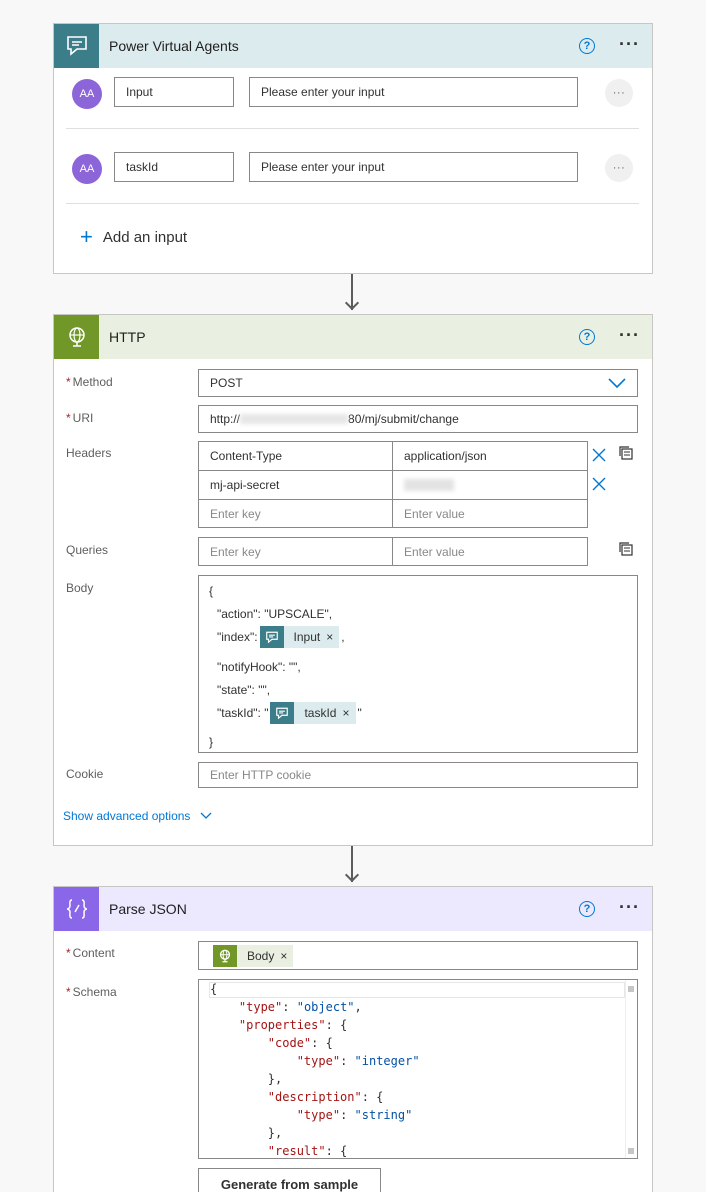  Describe the element at coordinates (293, 1025) in the screenshot. I see `code-line: "properties": {` at that location.